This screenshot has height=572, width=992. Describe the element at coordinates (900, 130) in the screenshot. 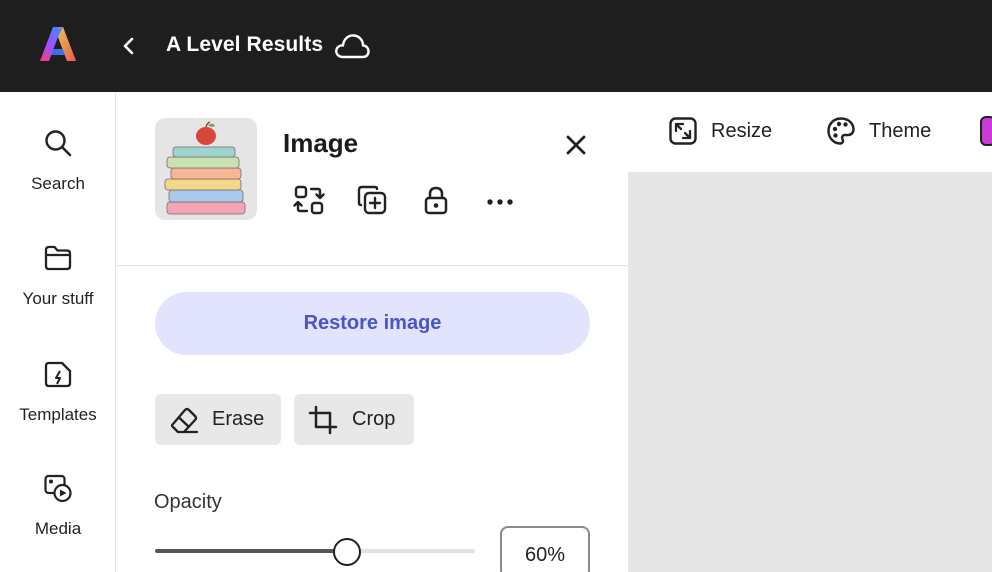

I see `theme-label: Theme` at that location.